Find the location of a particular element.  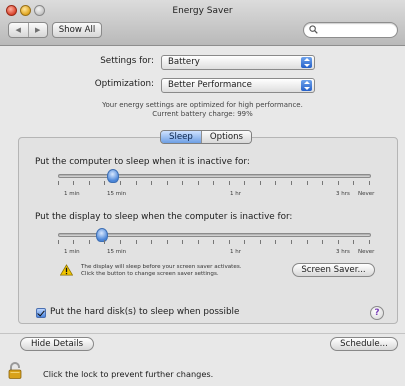

tab-bar: Sleep Options is located at coordinates (206, 137).